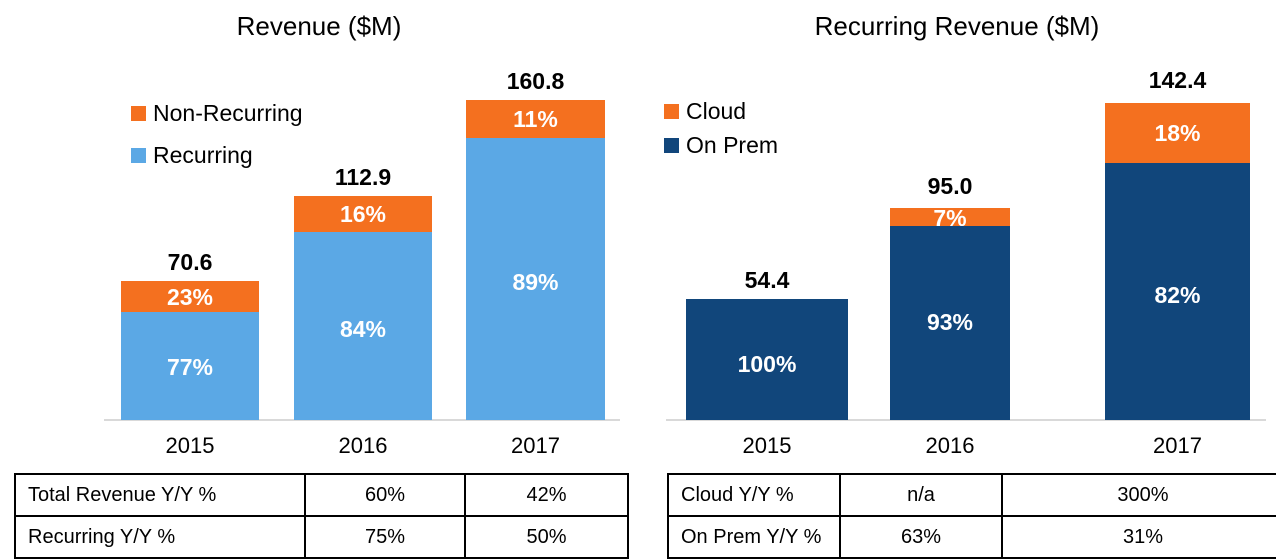  What do you see at coordinates (754, 495) in the screenshot?
I see `table-cell-row-header: Cloud Y/Y %` at bounding box center [754, 495].